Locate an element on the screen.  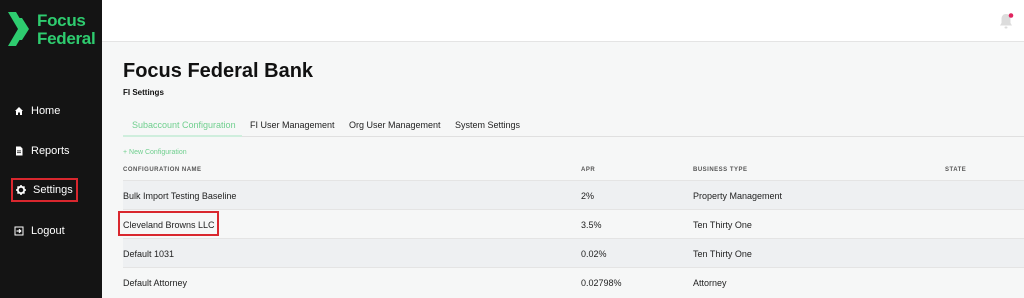
cell-apr: 0.02% is located at coordinates (594, 254).